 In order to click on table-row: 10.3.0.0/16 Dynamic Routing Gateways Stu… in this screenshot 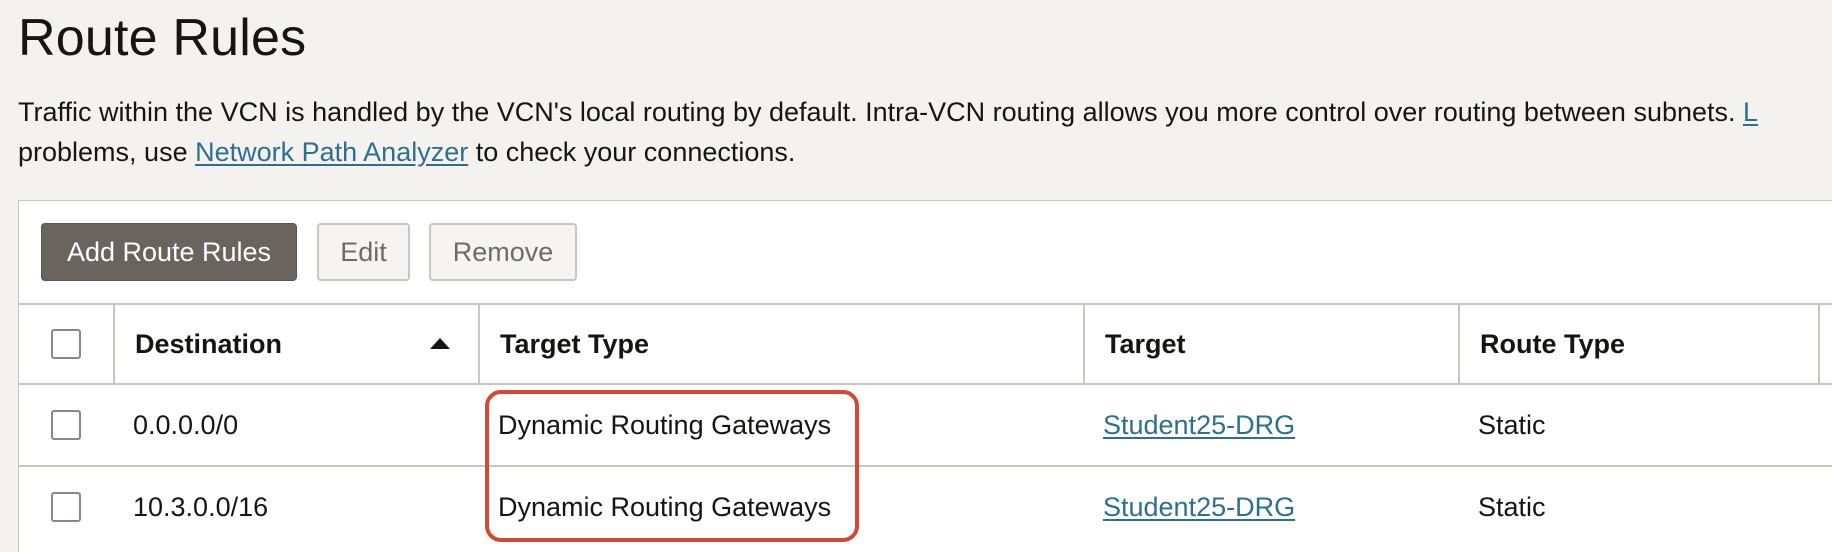, I will do `click(925, 506)`.